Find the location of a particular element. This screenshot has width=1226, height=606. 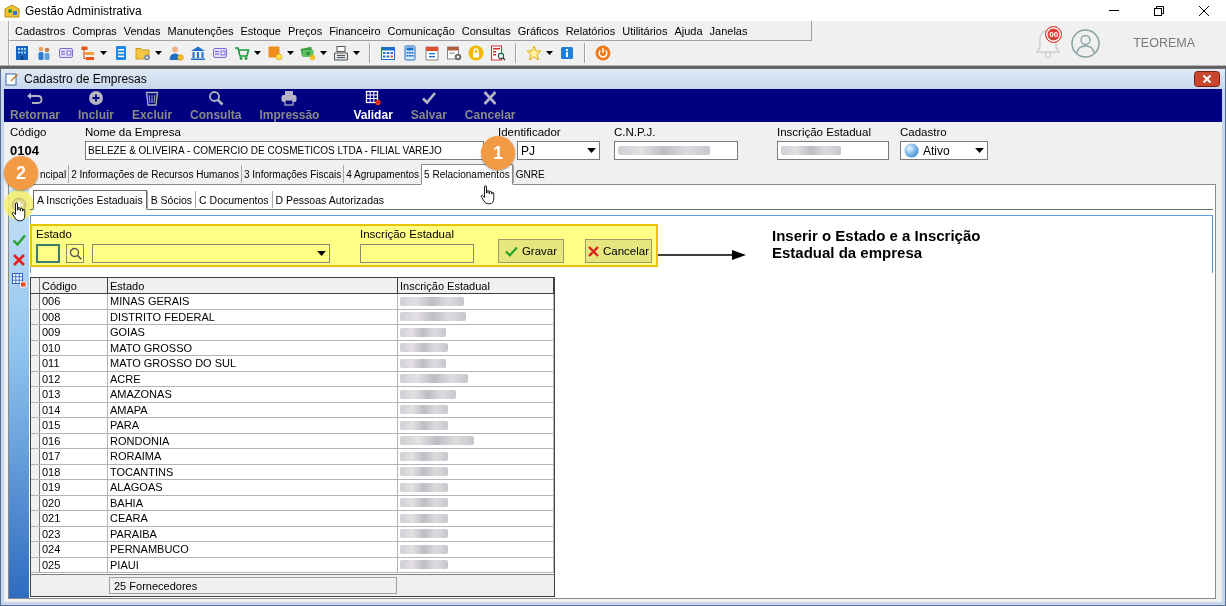

menu-item: Ajuda is located at coordinates (688, 30).